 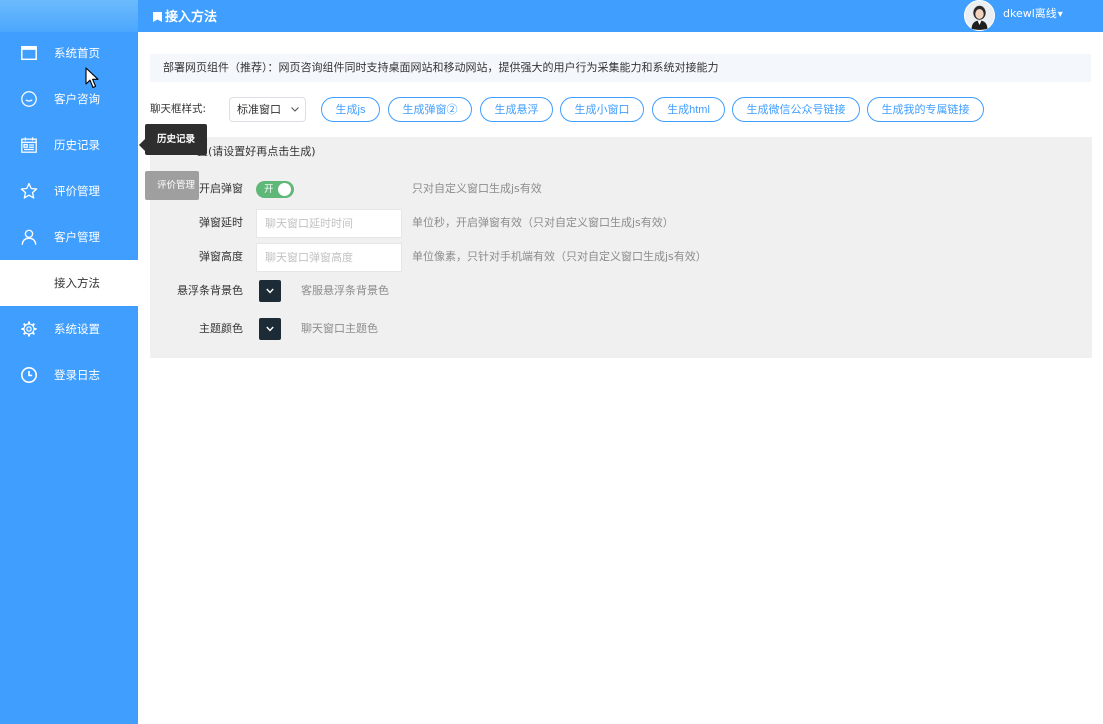 I want to click on sidebar-item-consult: 客户咨询, so click(x=69, y=99).